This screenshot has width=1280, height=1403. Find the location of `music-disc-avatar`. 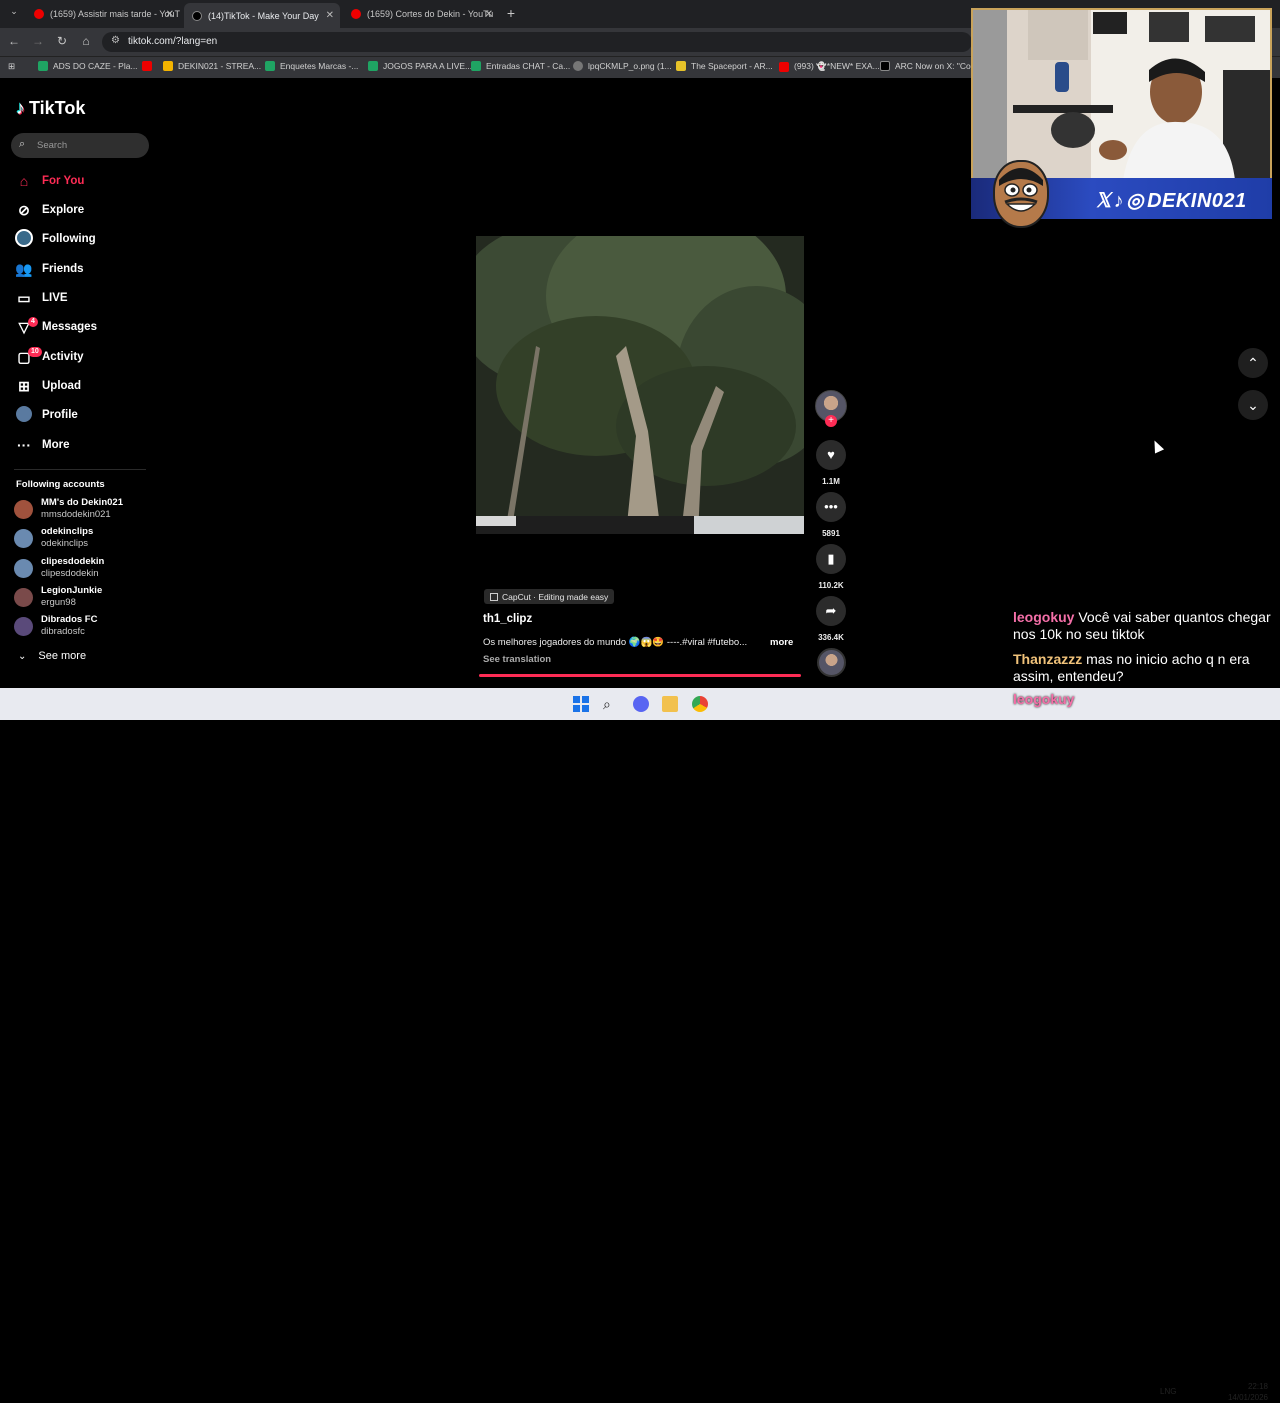

music-disc-avatar is located at coordinates (831, 662).